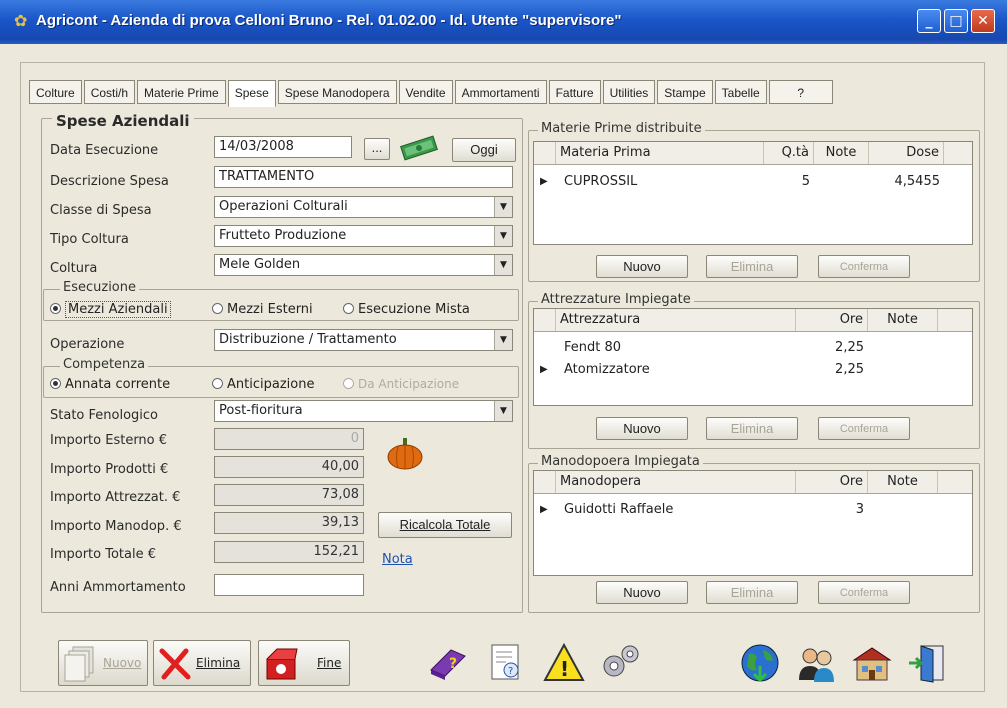  What do you see at coordinates (752, 592) in the screenshot?
I see `manodopera-elimina-button: Elimina` at bounding box center [752, 592].